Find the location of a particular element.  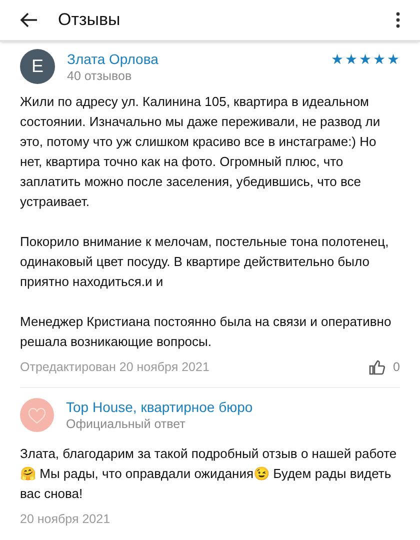

page-title: Отзывы is located at coordinates (89, 20).